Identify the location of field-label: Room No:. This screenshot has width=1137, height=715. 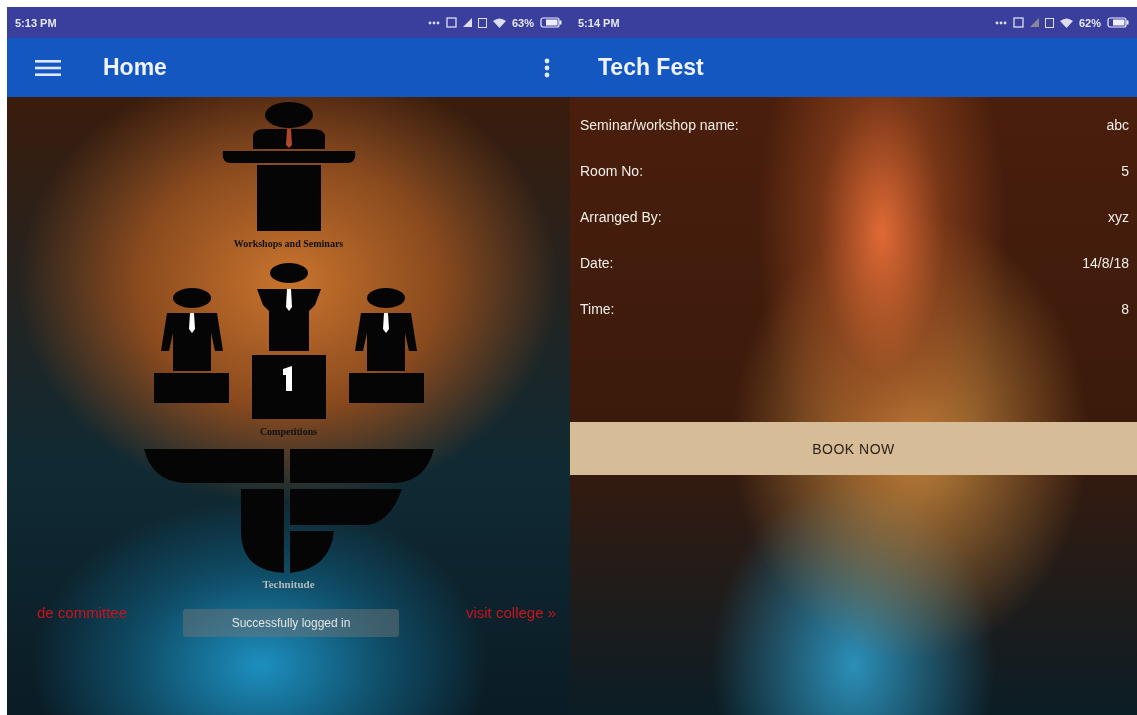
(612, 171).